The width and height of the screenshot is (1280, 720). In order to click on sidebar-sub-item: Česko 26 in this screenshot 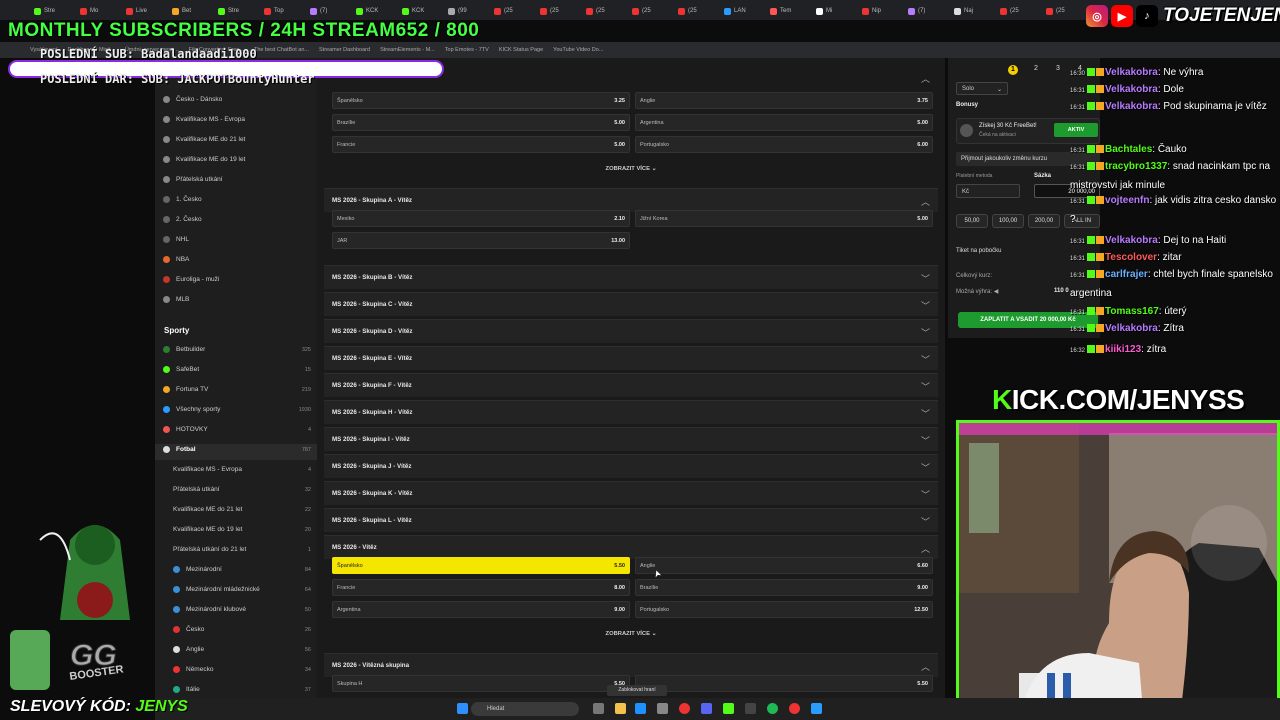, I will do `click(242, 629)`.